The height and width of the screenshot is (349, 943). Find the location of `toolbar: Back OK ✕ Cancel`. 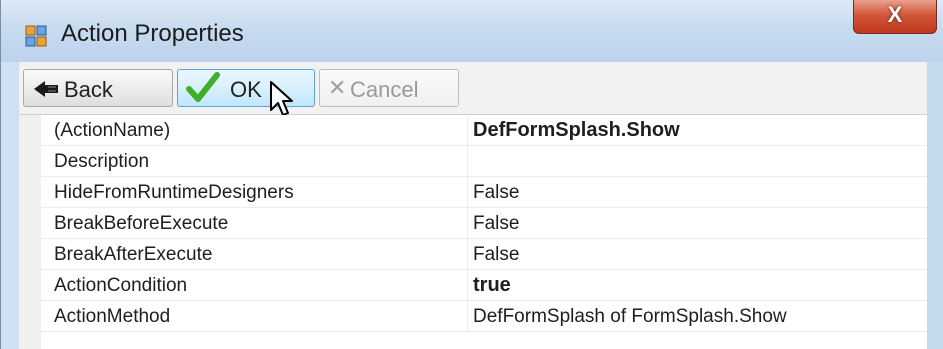

toolbar: Back OK ✕ Cancel is located at coordinates (473, 88).